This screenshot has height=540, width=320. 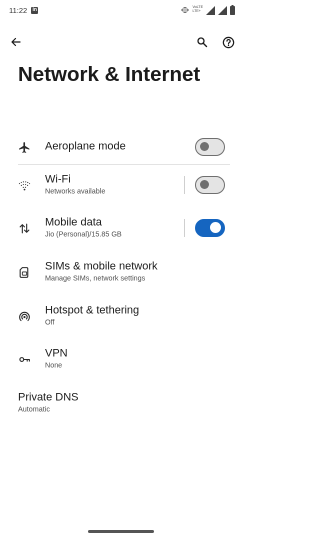 What do you see at coordinates (34, 409) in the screenshot?
I see `setting-subtitle: Automatic` at bounding box center [34, 409].